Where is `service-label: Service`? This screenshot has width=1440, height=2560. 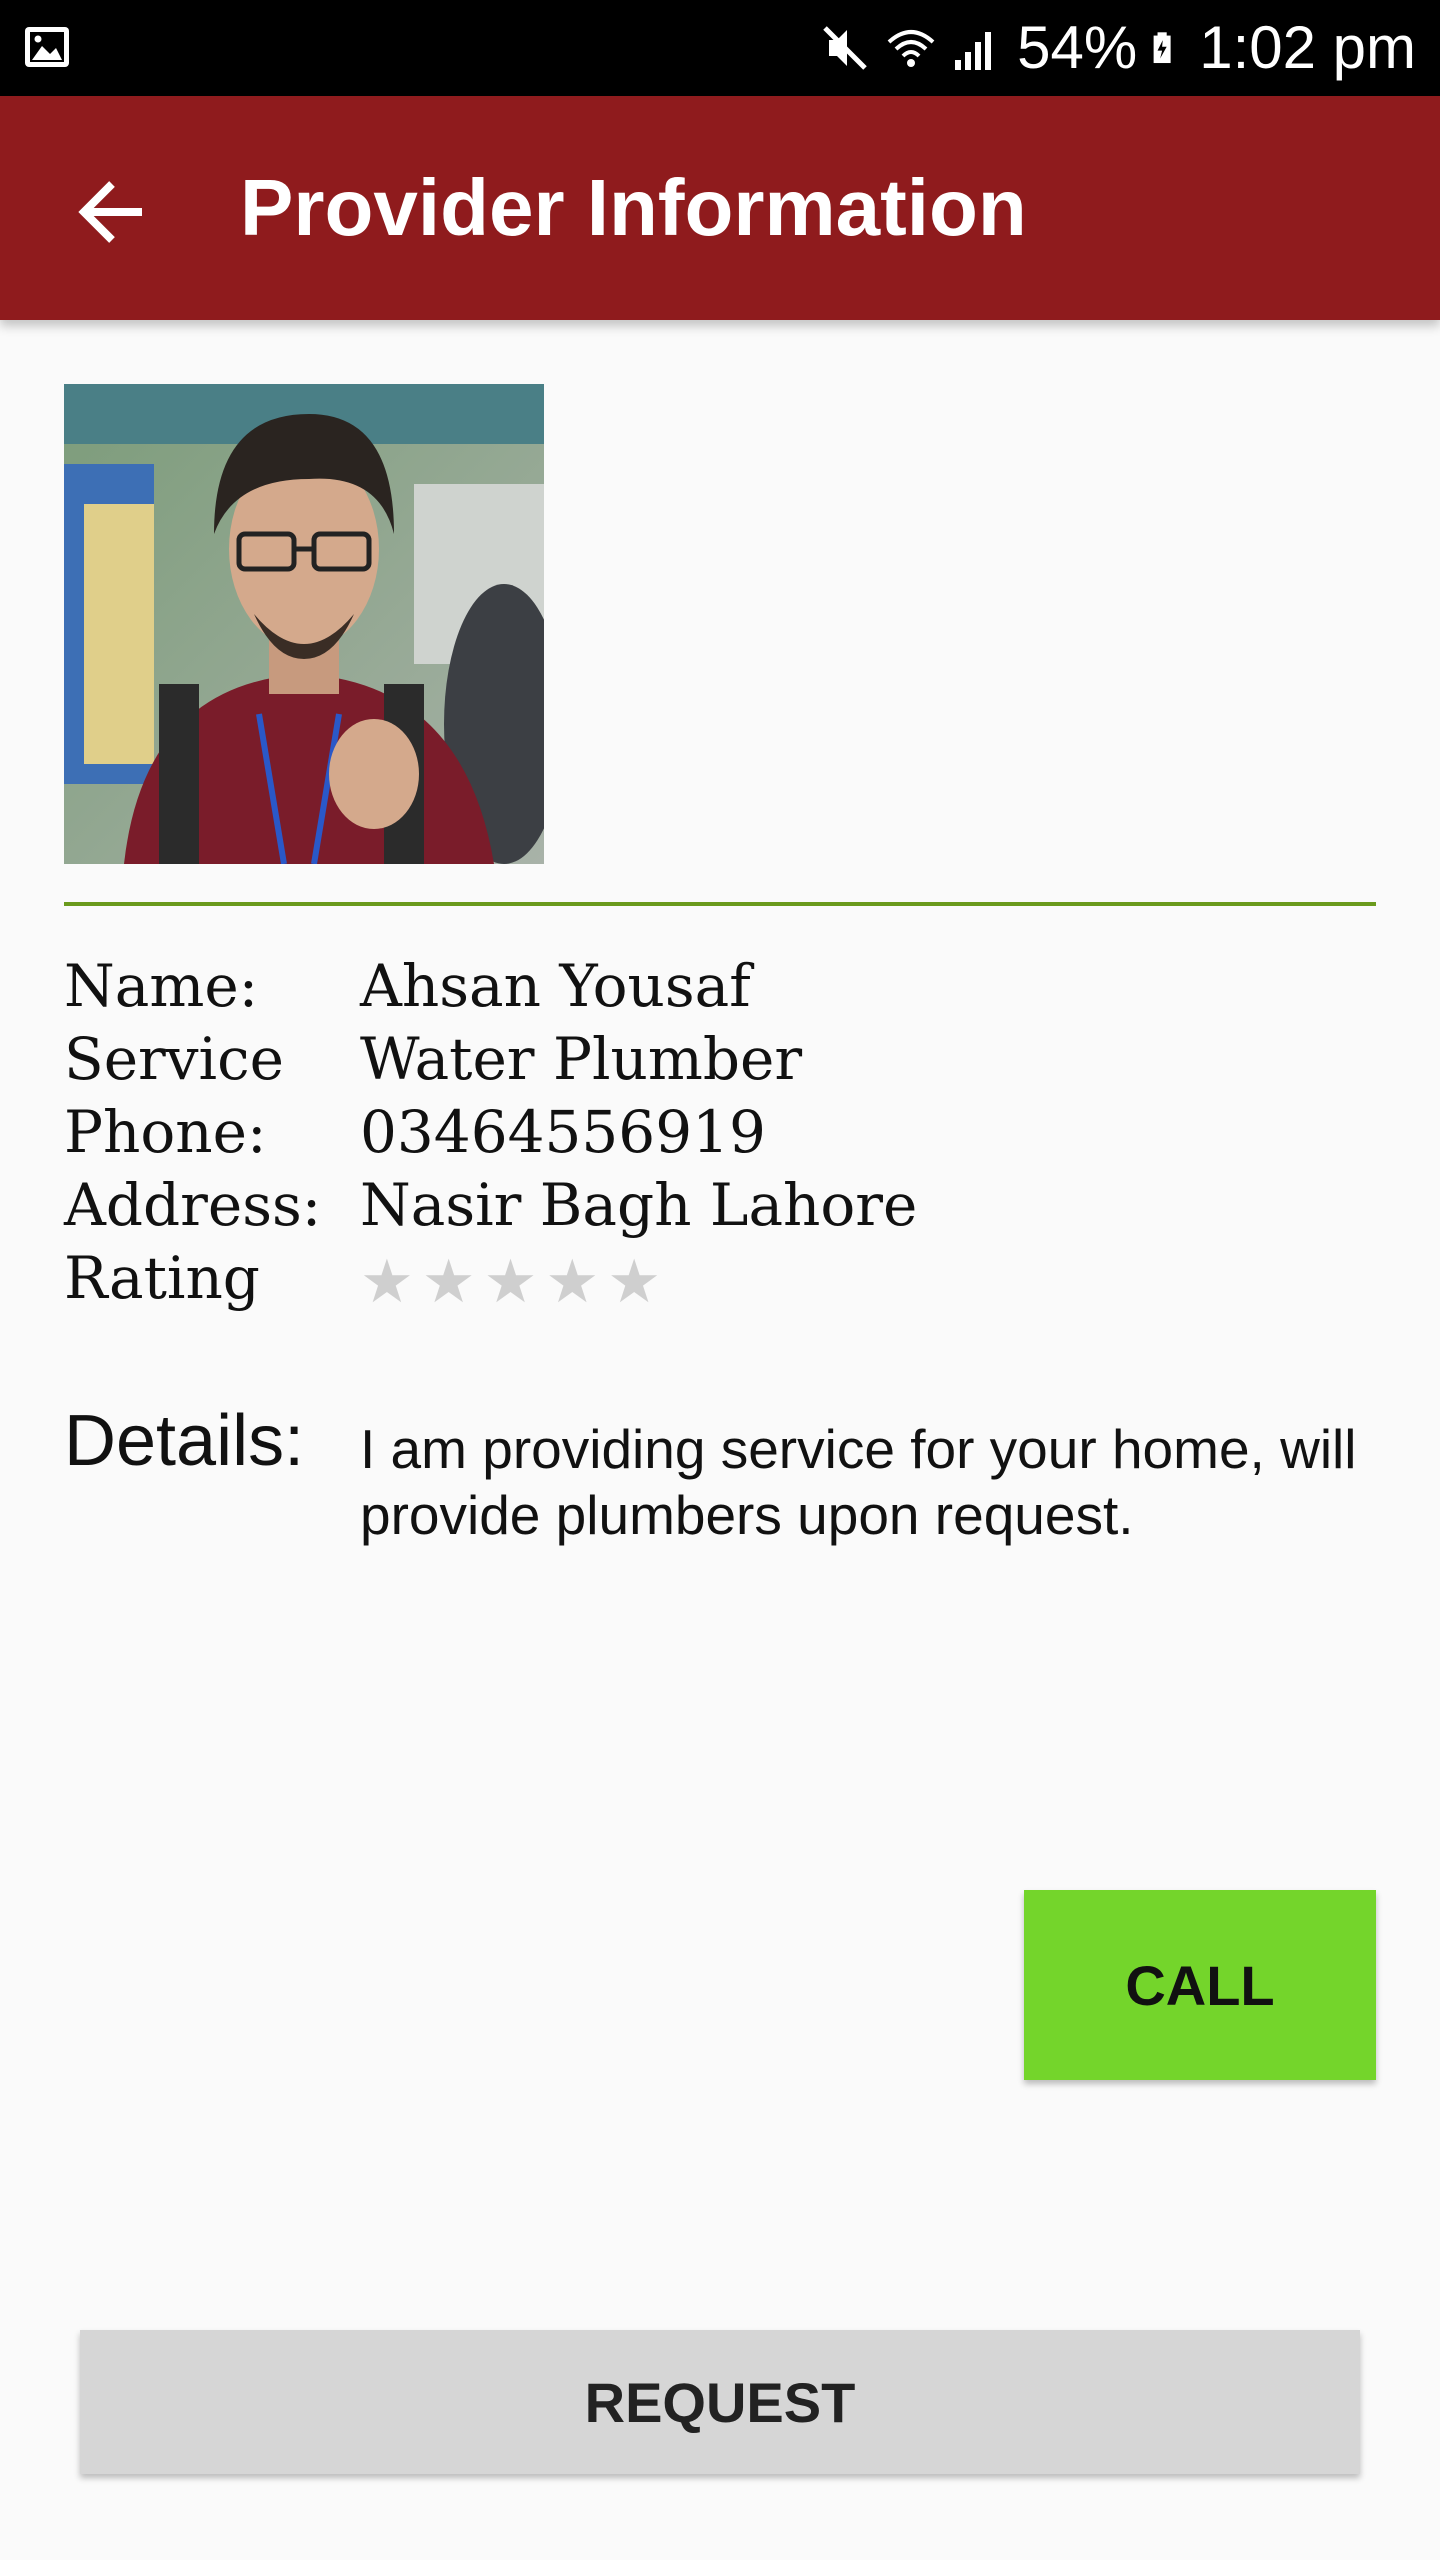
service-label: Service is located at coordinates (174, 1059).